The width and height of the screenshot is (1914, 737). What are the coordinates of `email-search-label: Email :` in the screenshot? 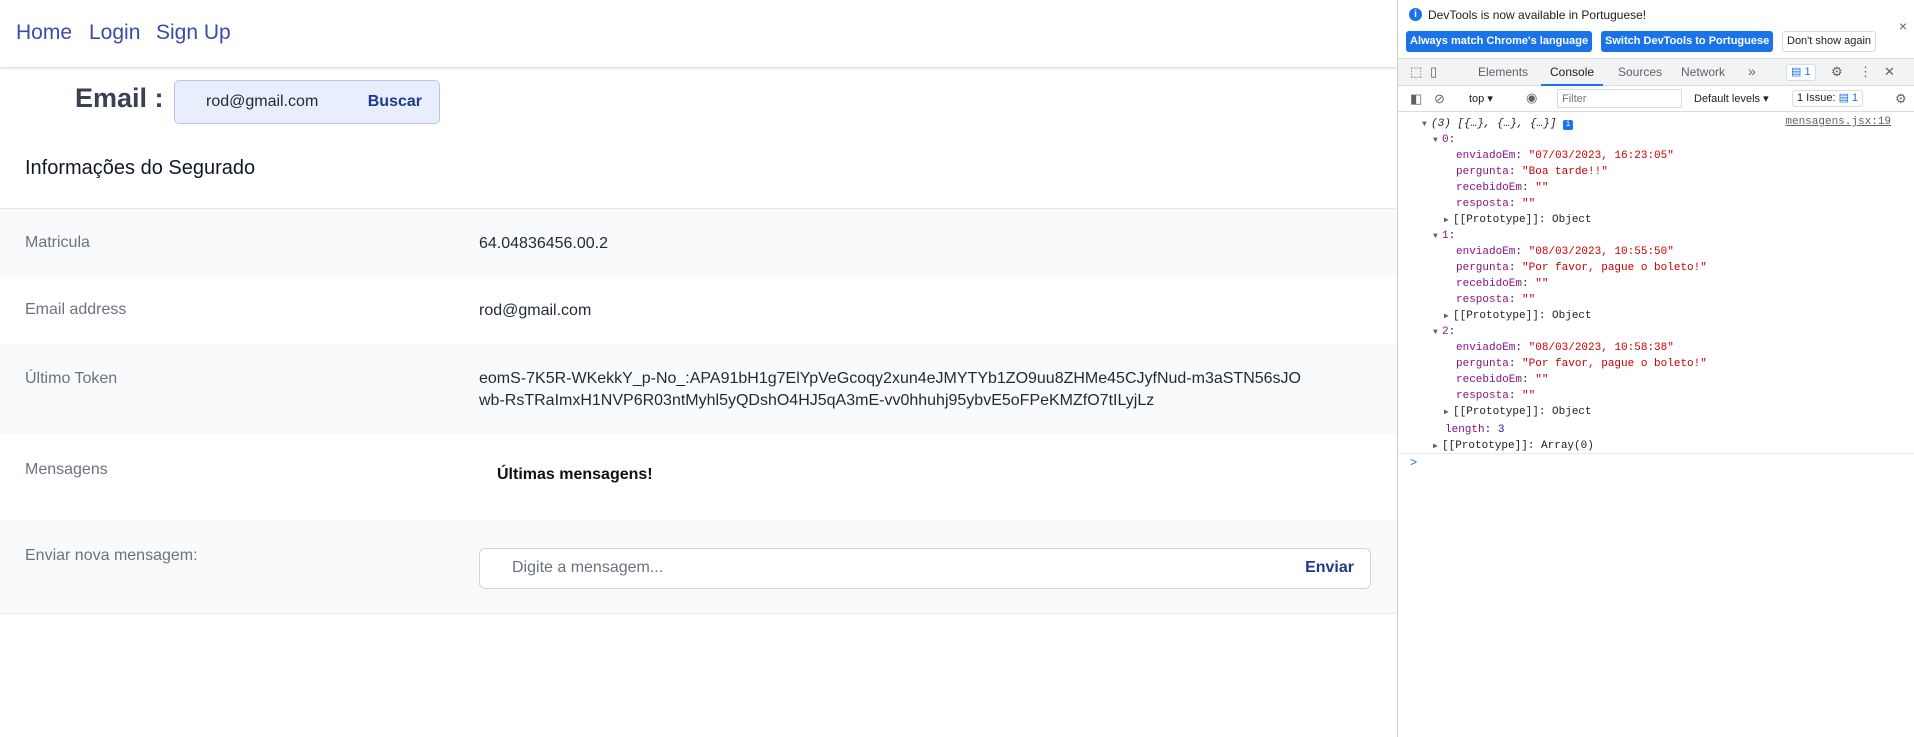 It's located at (119, 98).